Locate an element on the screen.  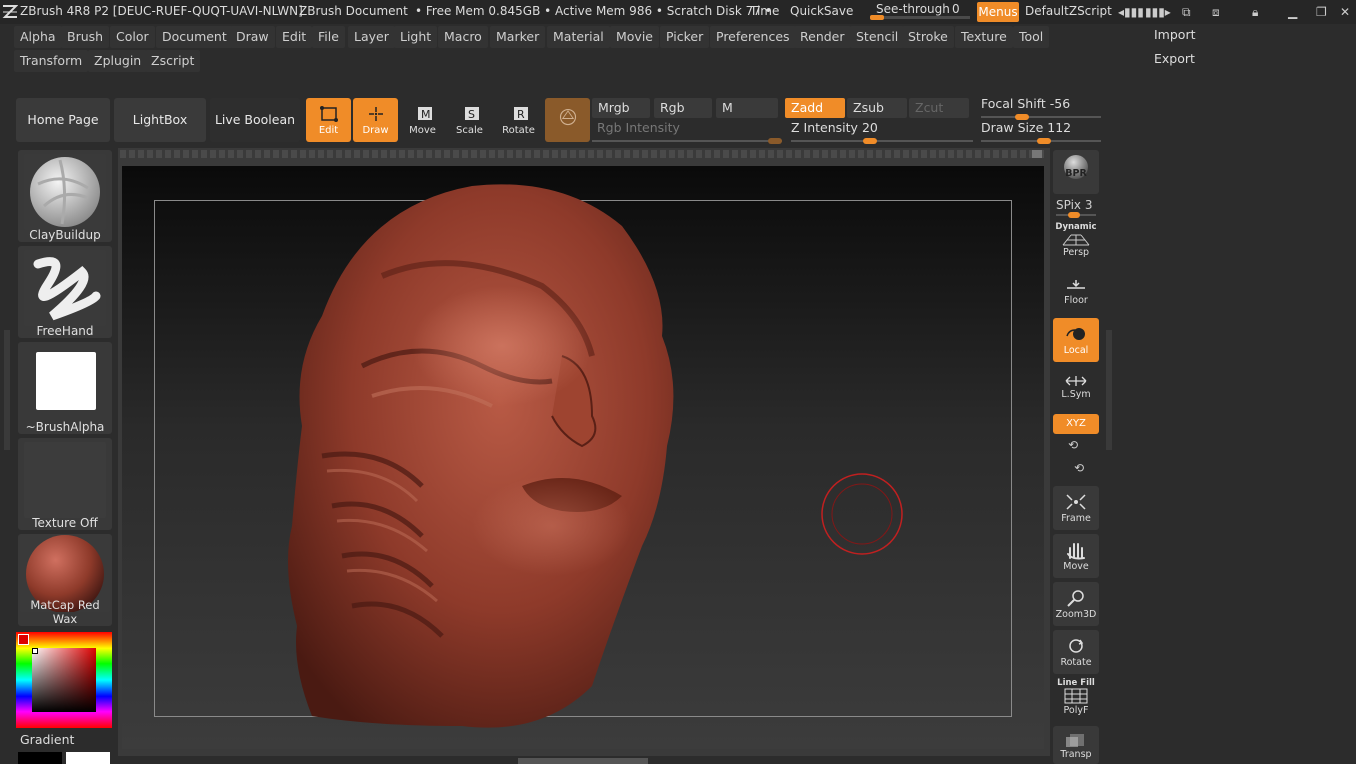
alpha-selector: ~BrushAlpha is located at coordinates (65, 388).